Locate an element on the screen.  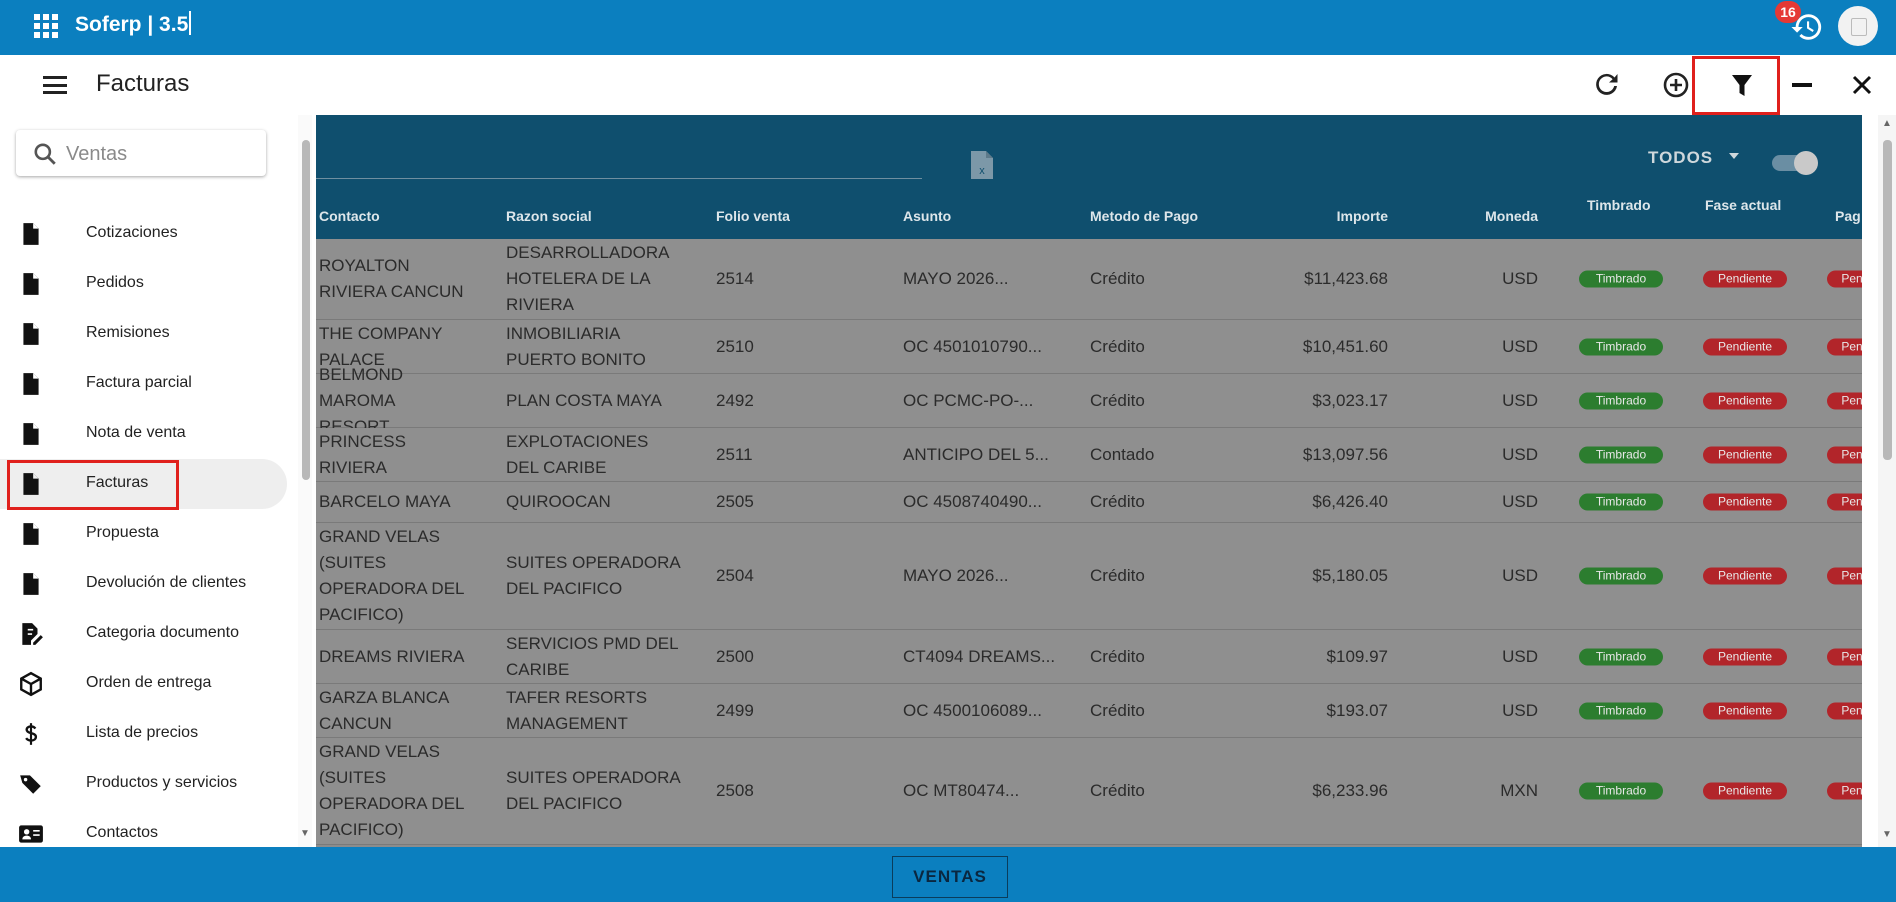
tags-icon is located at coordinates (30, 784).